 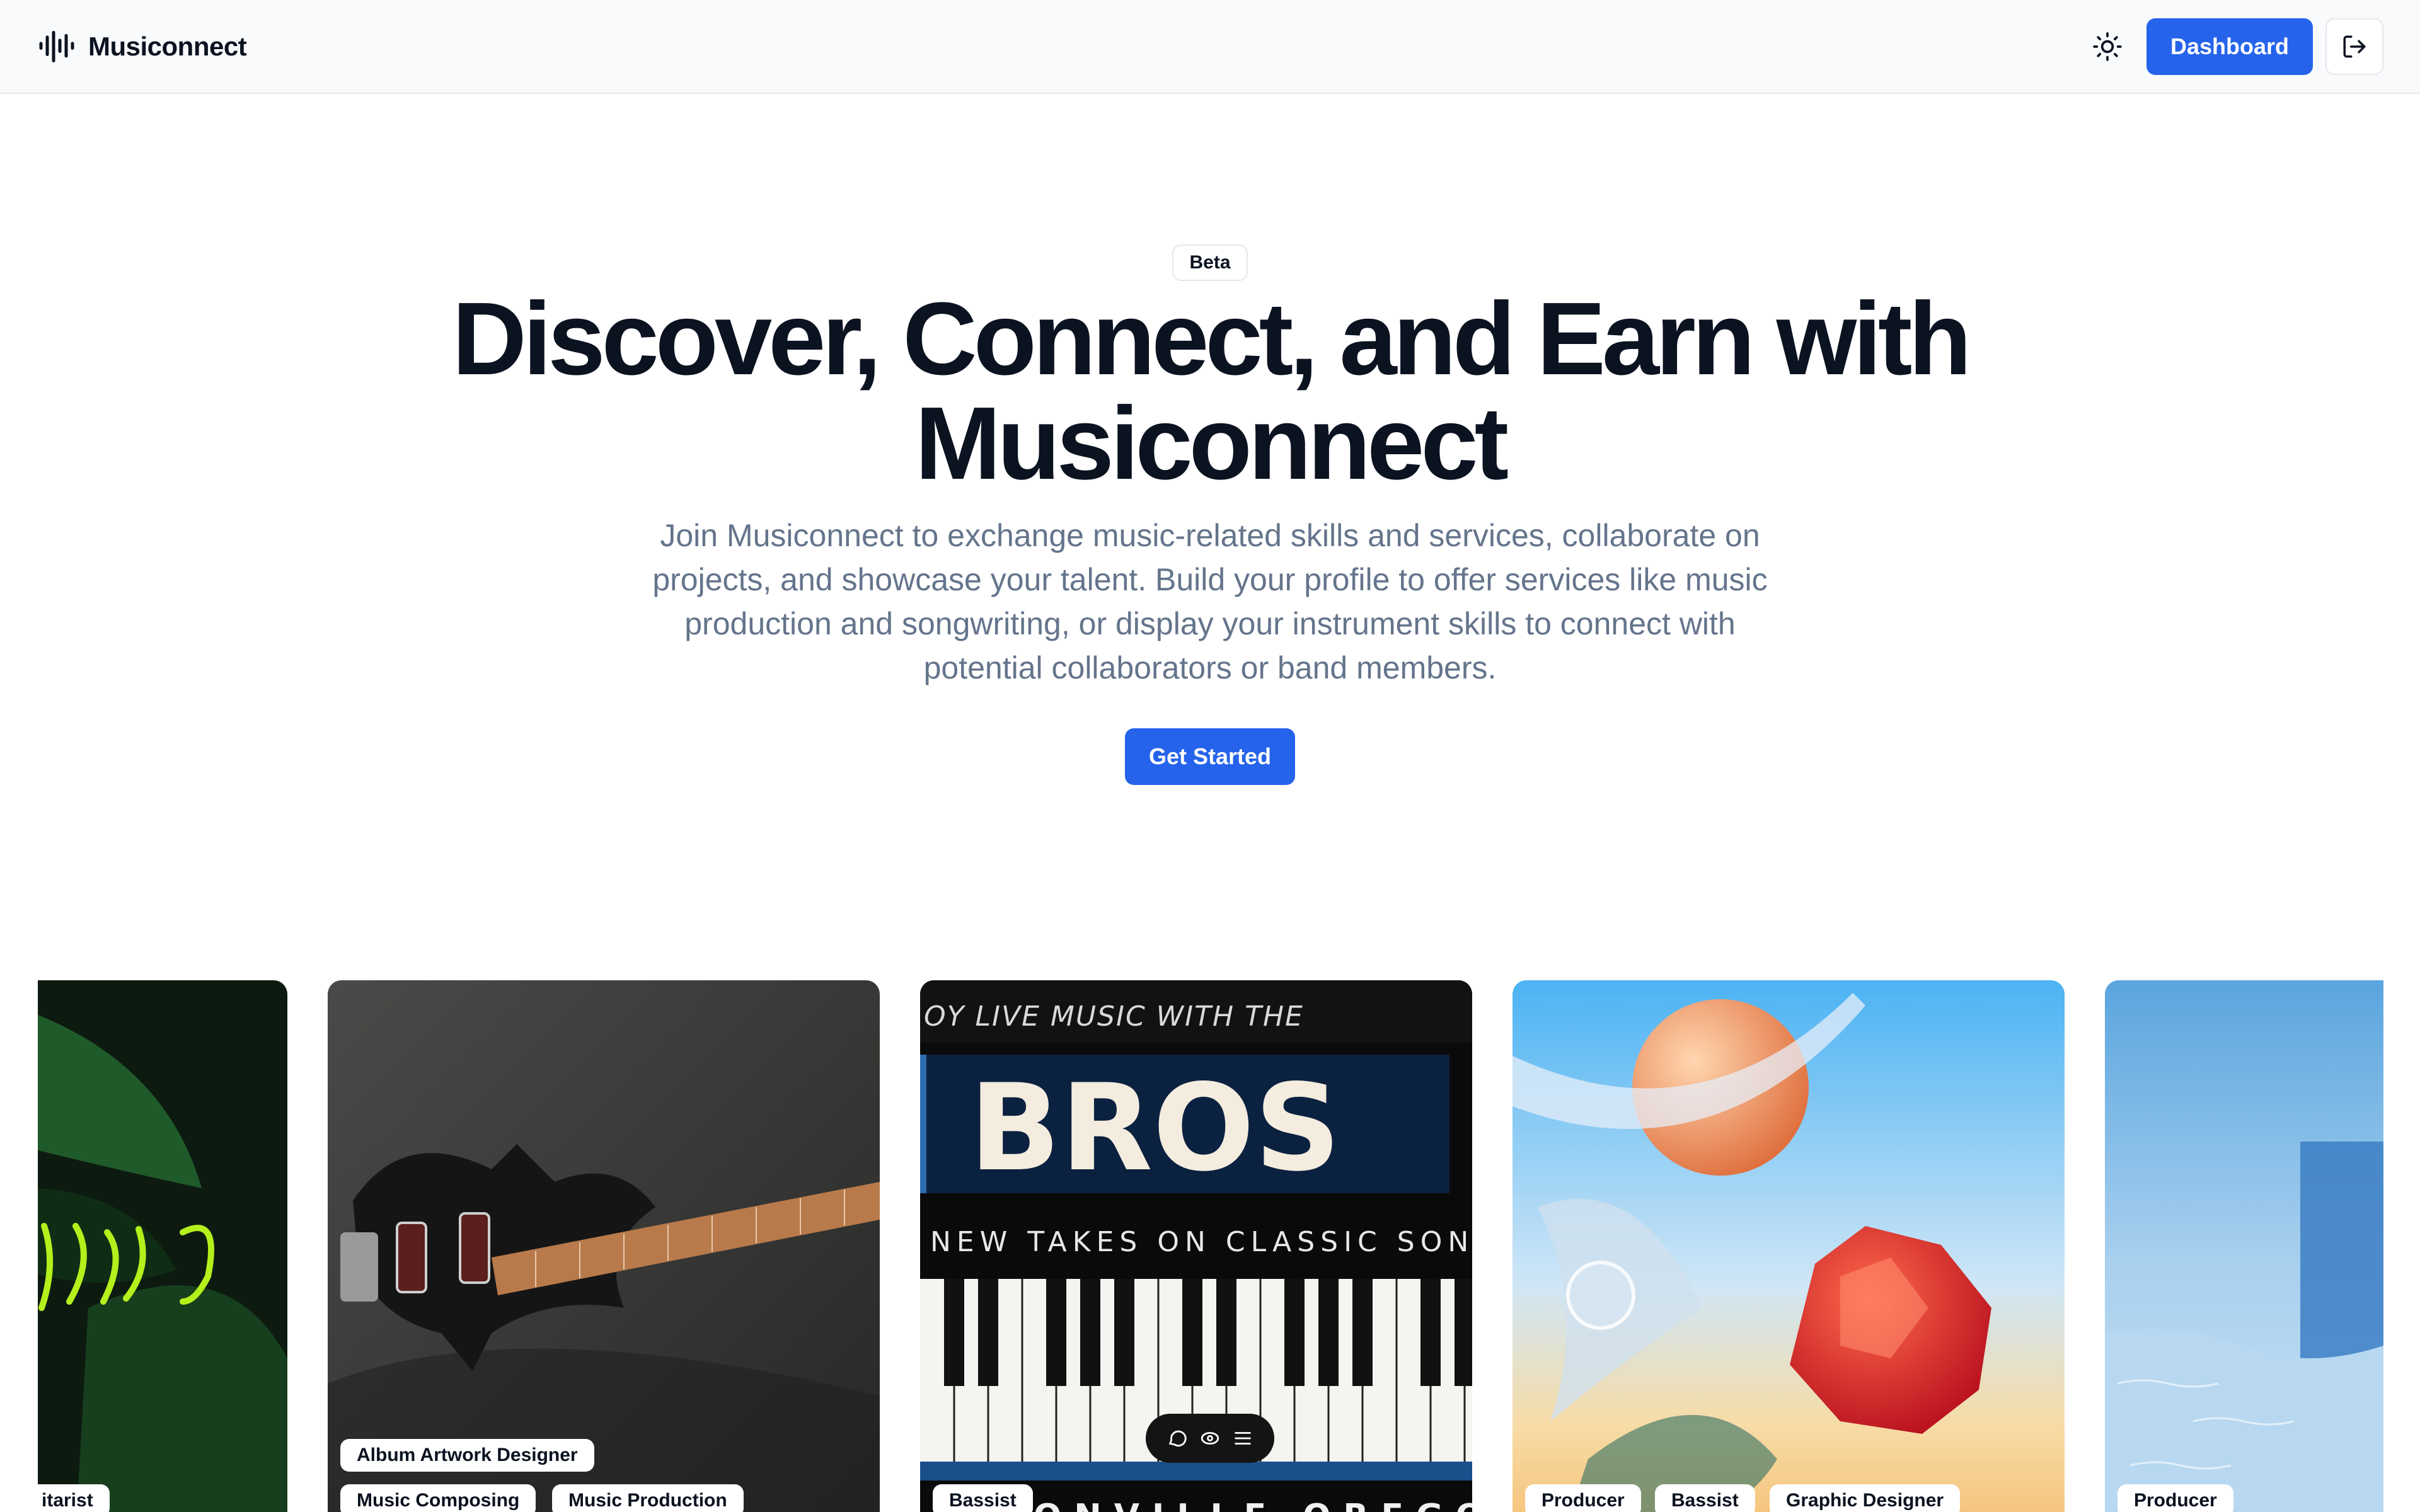 What do you see at coordinates (1242, 1438) in the screenshot?
I see `menu-icon` at bounding box center [1242, 1438].